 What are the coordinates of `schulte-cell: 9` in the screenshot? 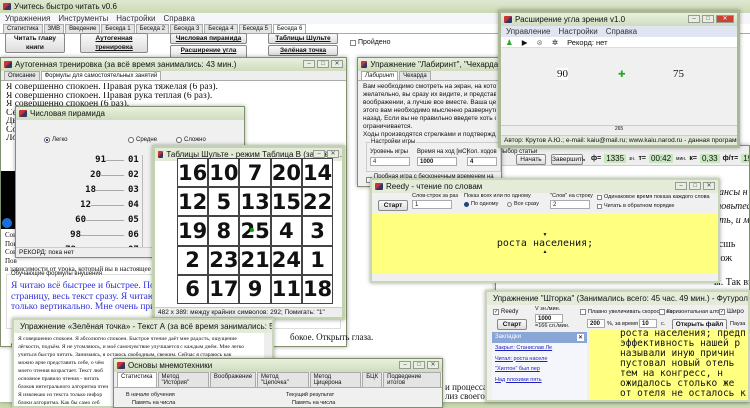 It's located at (255, 289).